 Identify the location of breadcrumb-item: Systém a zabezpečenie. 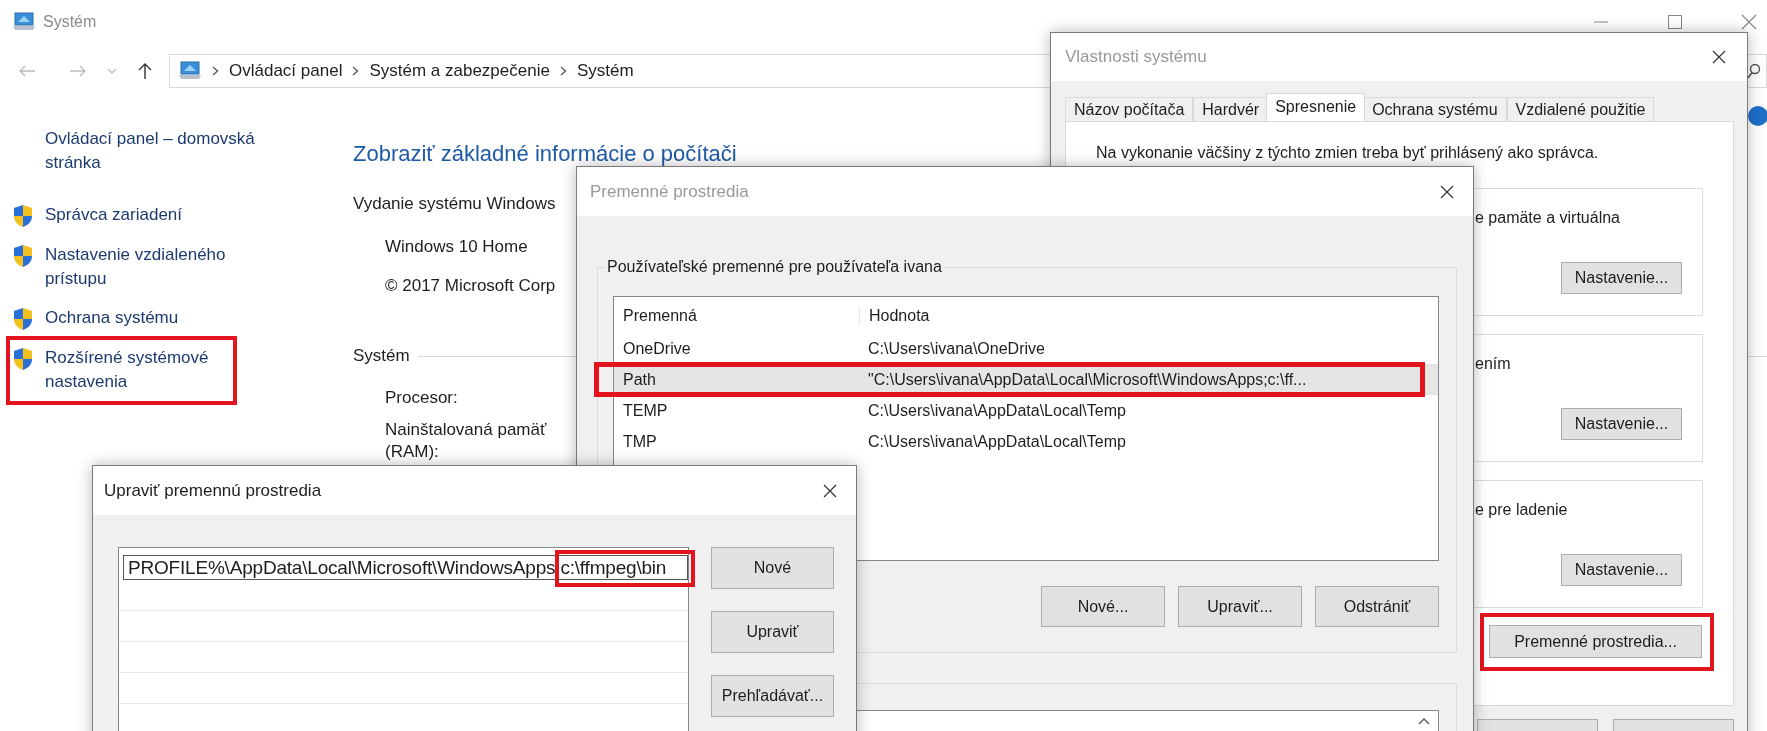
(459, 71).